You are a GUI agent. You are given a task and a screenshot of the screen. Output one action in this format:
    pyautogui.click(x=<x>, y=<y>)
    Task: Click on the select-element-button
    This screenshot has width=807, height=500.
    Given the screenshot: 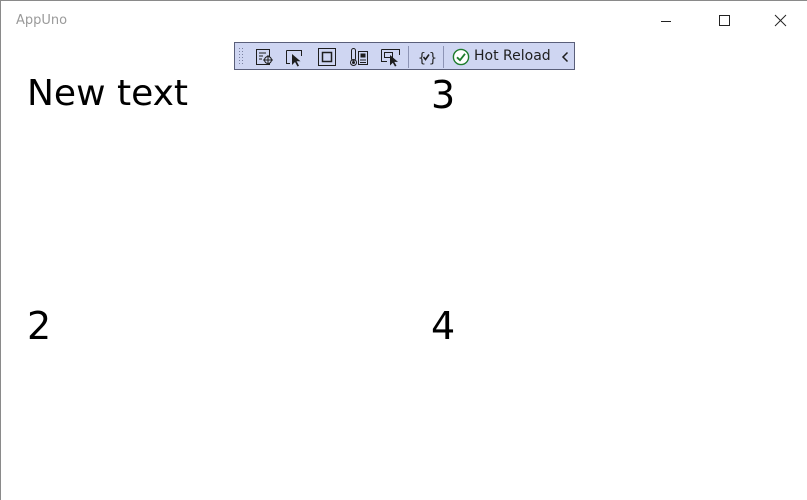 What is the action you would take?
    pyautogui.click(x=295, y=57)
    